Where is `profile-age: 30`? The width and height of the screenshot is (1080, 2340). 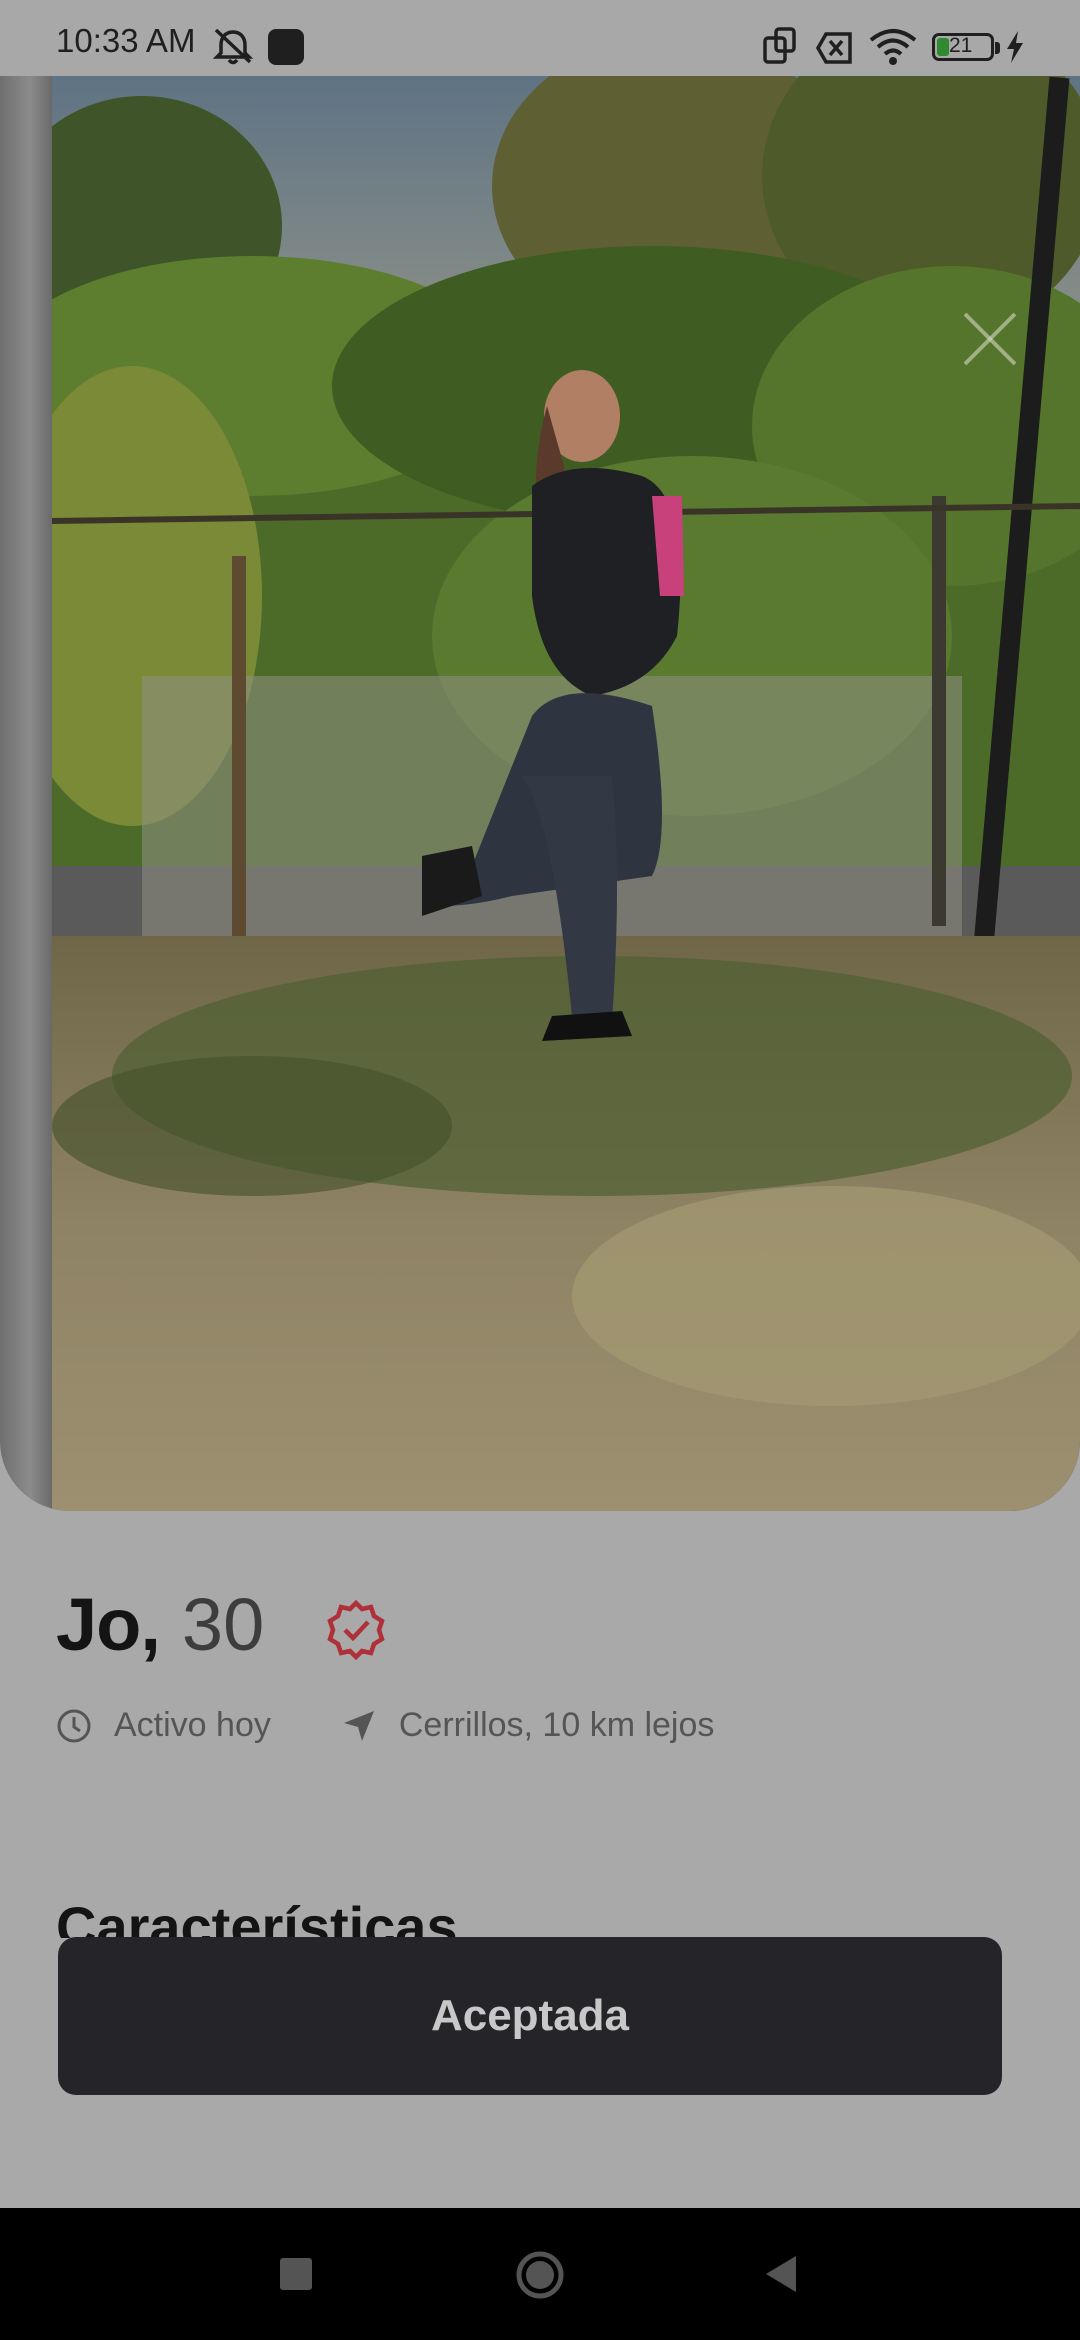 profile-age: 30 is located at coordinates (223, 1624).